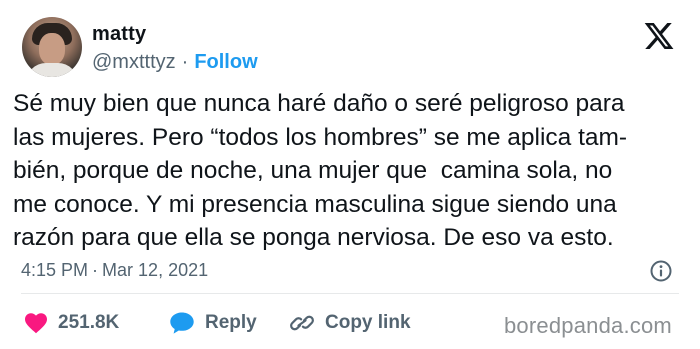  I want to click on reply-button: Reply, so click(213, 323).